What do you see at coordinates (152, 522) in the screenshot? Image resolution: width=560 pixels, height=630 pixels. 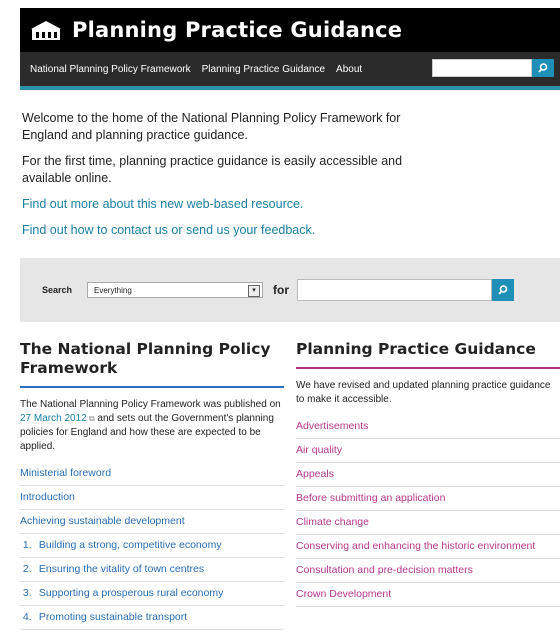 I see `list-item: Achieving sustainable development` at bounding box center [152, 522].